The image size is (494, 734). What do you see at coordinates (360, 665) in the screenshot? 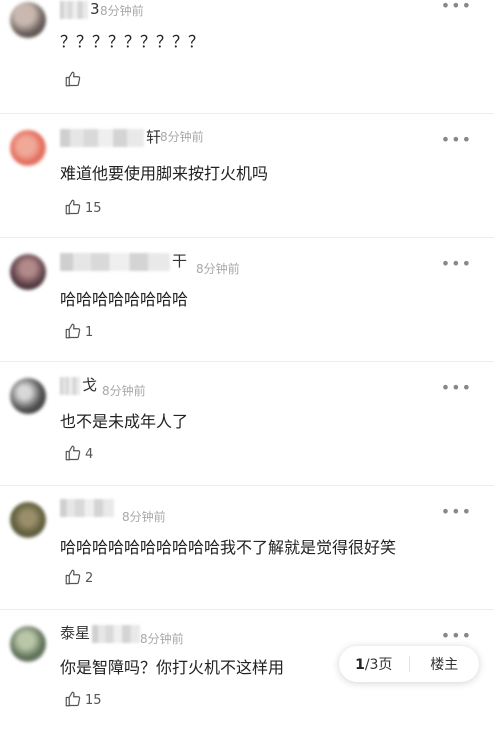
I see `current-page: 1` at bounding box center [360, 665].